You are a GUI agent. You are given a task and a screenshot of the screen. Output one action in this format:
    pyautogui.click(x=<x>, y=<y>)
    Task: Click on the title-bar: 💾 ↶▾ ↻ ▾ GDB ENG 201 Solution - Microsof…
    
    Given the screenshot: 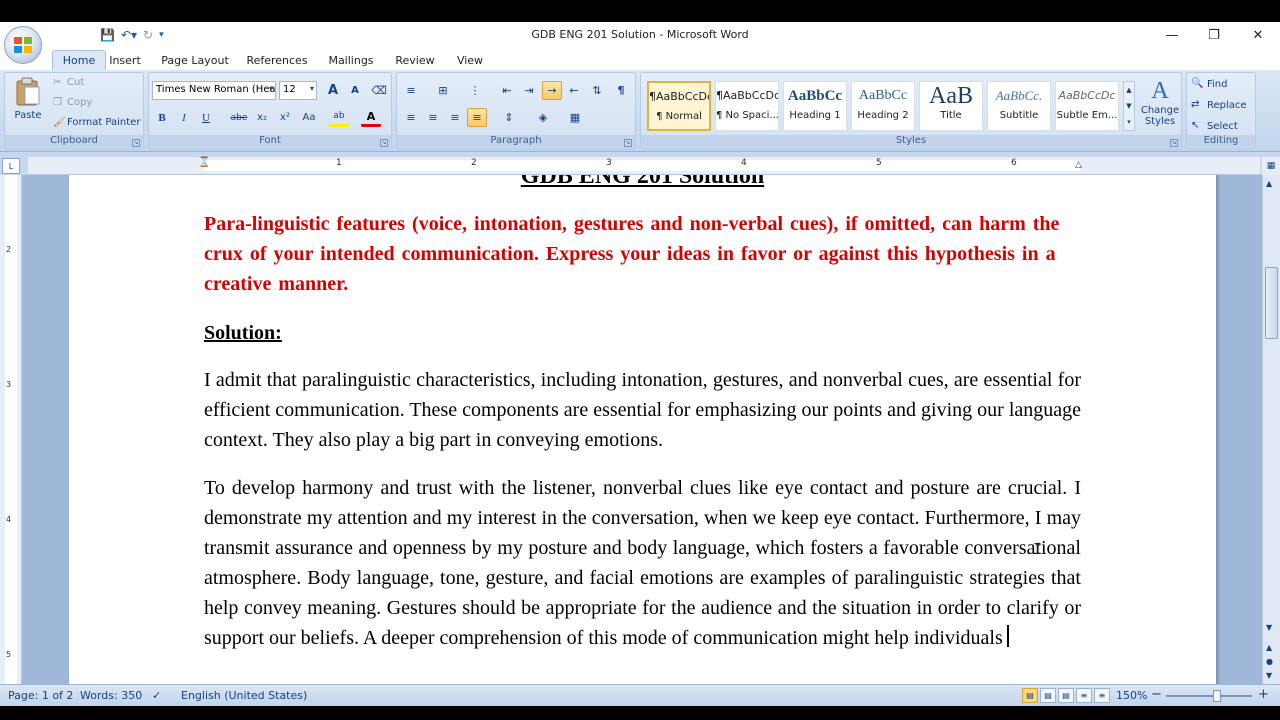 What is the action you would take?
    pyautogui.click(x=640, y=35)
    